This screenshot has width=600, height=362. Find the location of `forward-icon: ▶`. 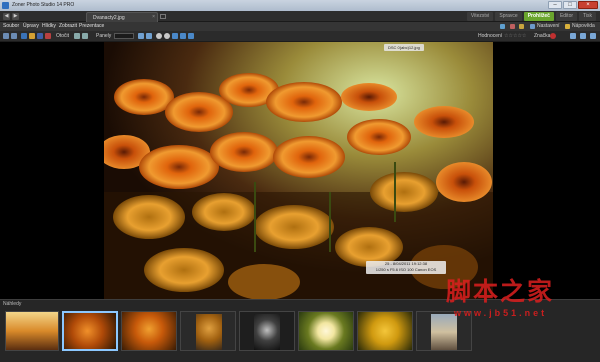

forward-icon: ▶ is located at coordinates (15, 16).